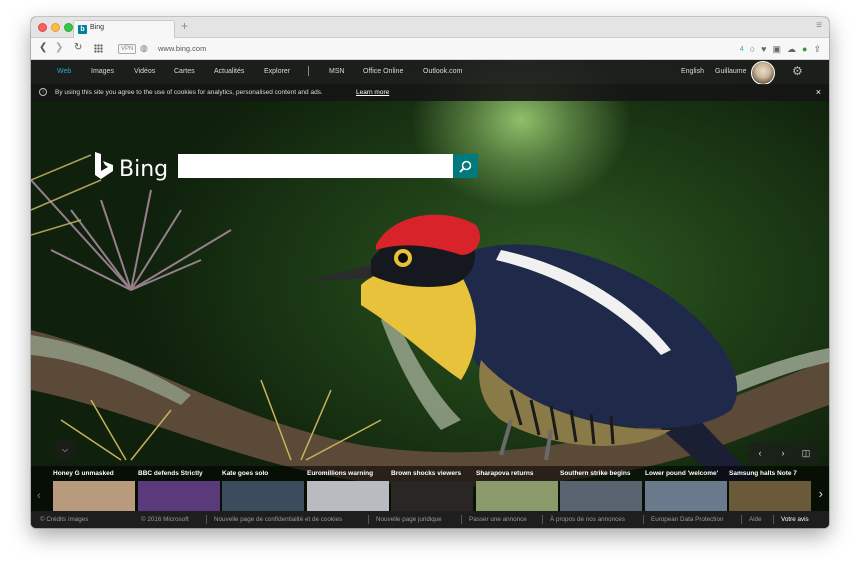 This screenshot has width=860, height=572. I want to click on search-icon, so click(465, 166).